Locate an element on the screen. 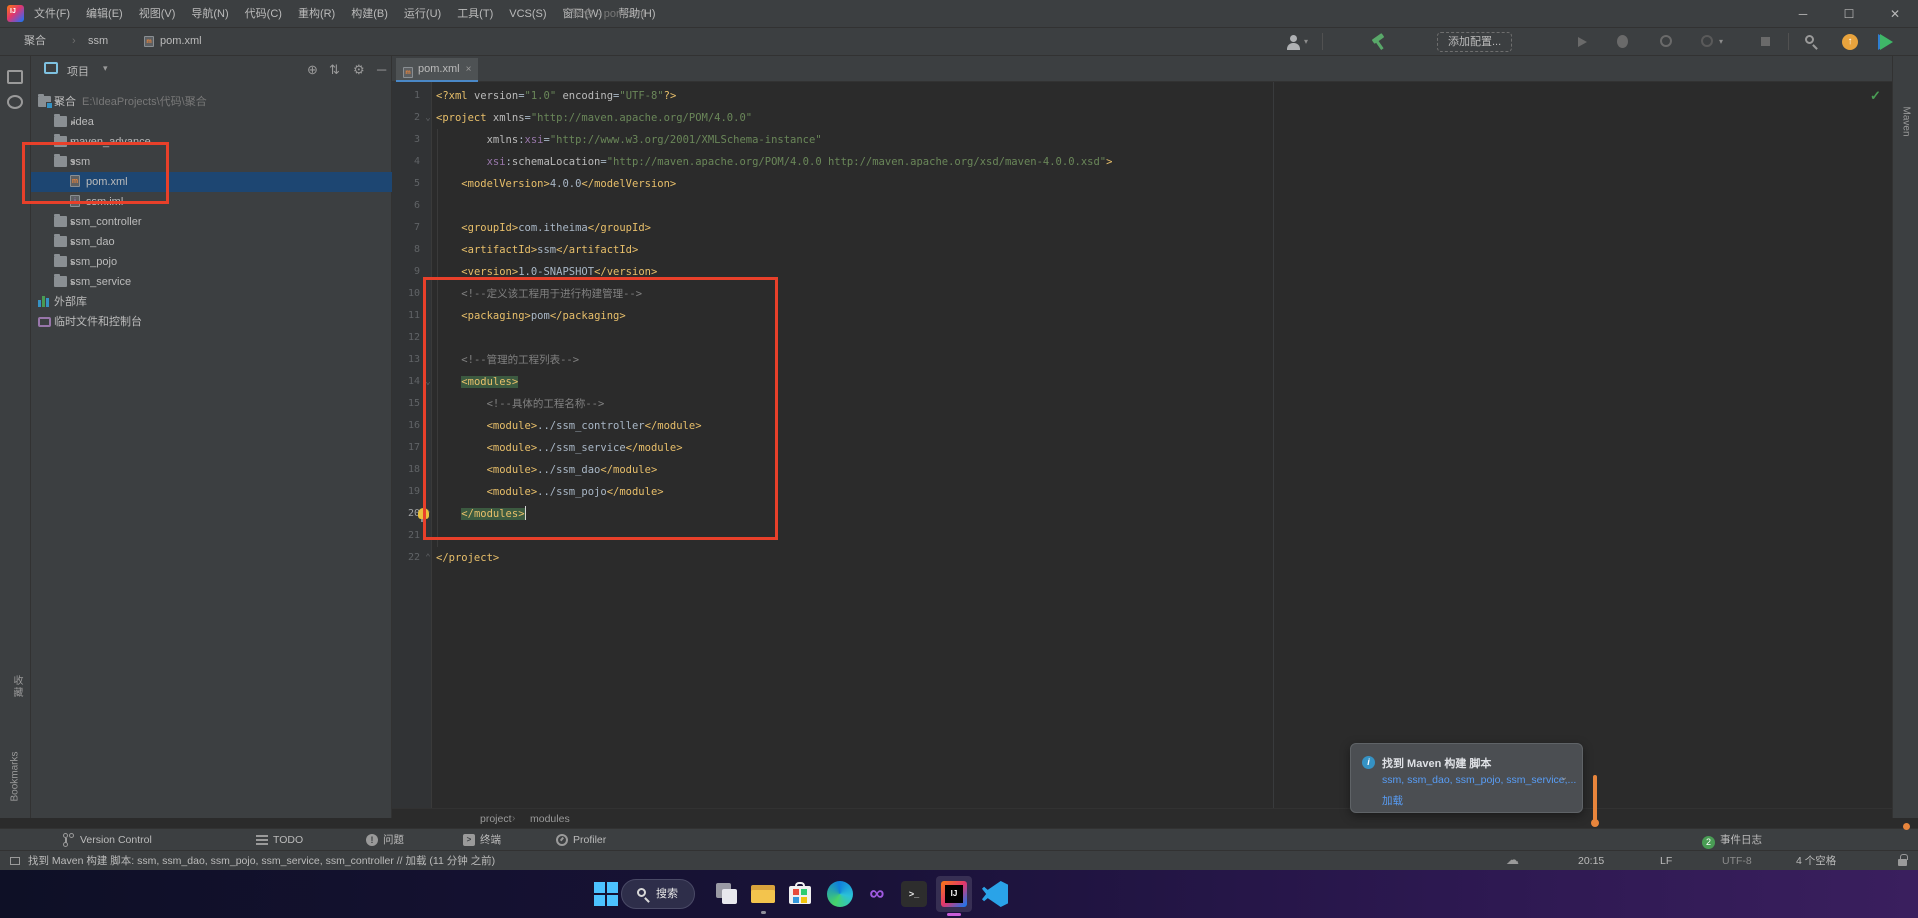 Image resolution: width=1918 pixels, height=918 pixels. run-button is located at coordinates (1582, 42).